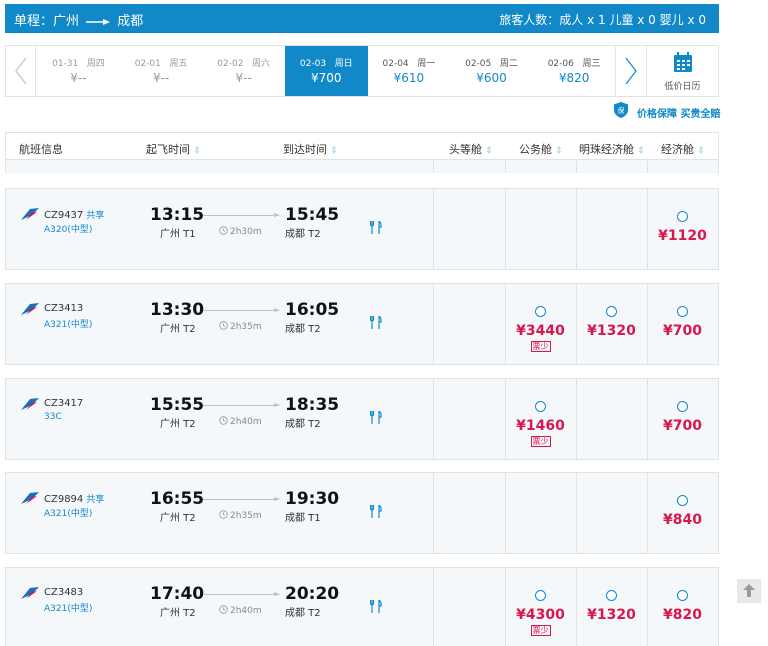 This screenshot has width=768, height=646. I want to click on passenger-count: 旅客人数：成人 x 1 儿童 x 0 婴儿 x 0, so click(602, 20).